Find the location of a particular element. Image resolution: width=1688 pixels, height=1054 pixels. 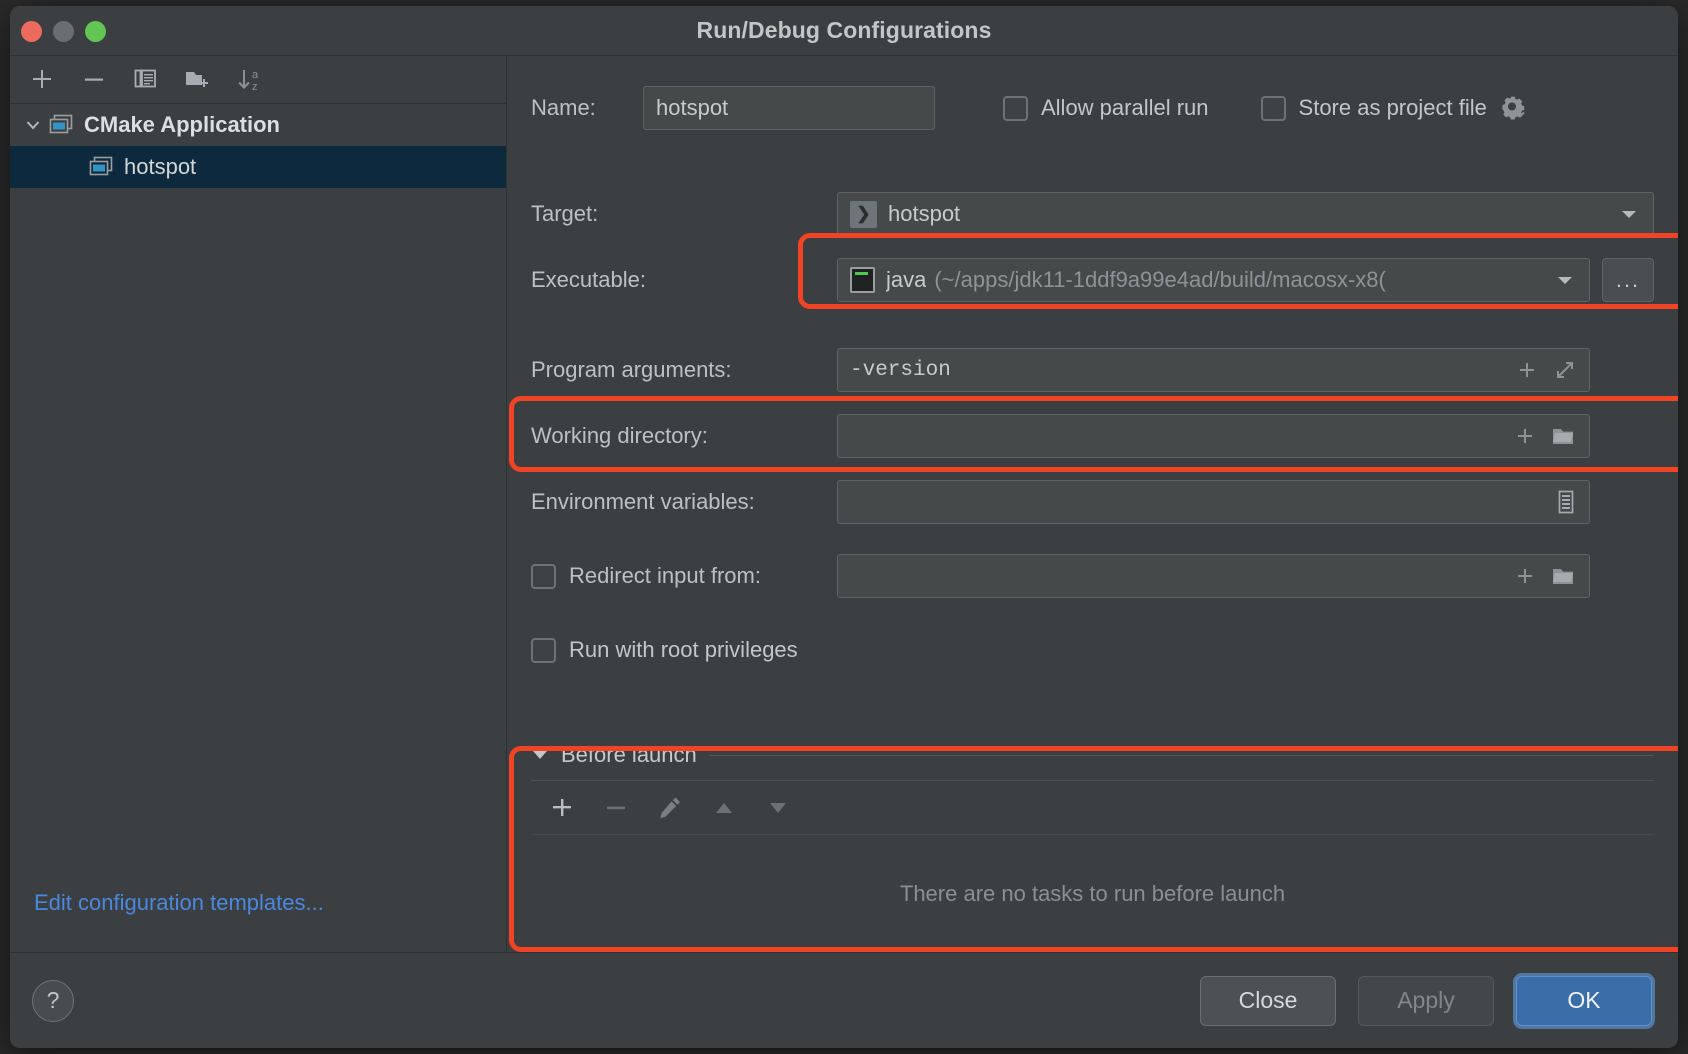

run-with-root-privileges-checkbox is located at coordinates (543, 650).